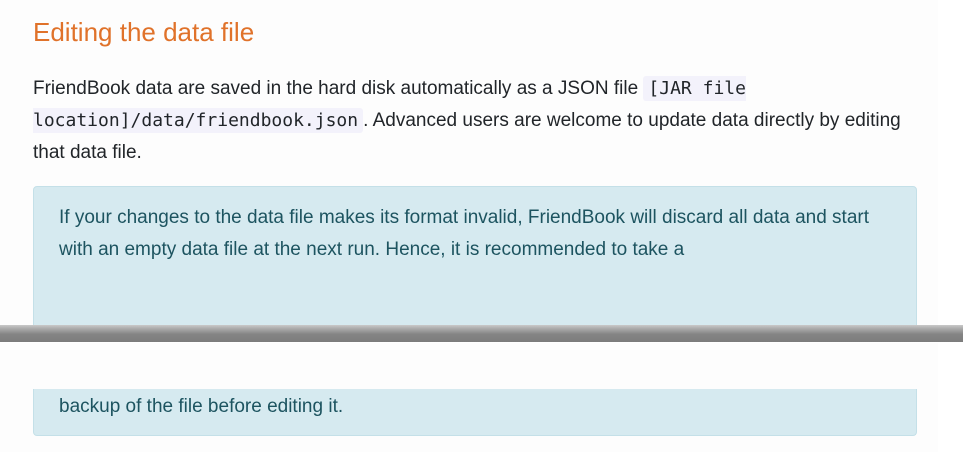 This screenshot has width=963, height=452. Describe the element at coordinates (144, 32) in the screenshot. I see `section-heading: Editing the data file` at that location.